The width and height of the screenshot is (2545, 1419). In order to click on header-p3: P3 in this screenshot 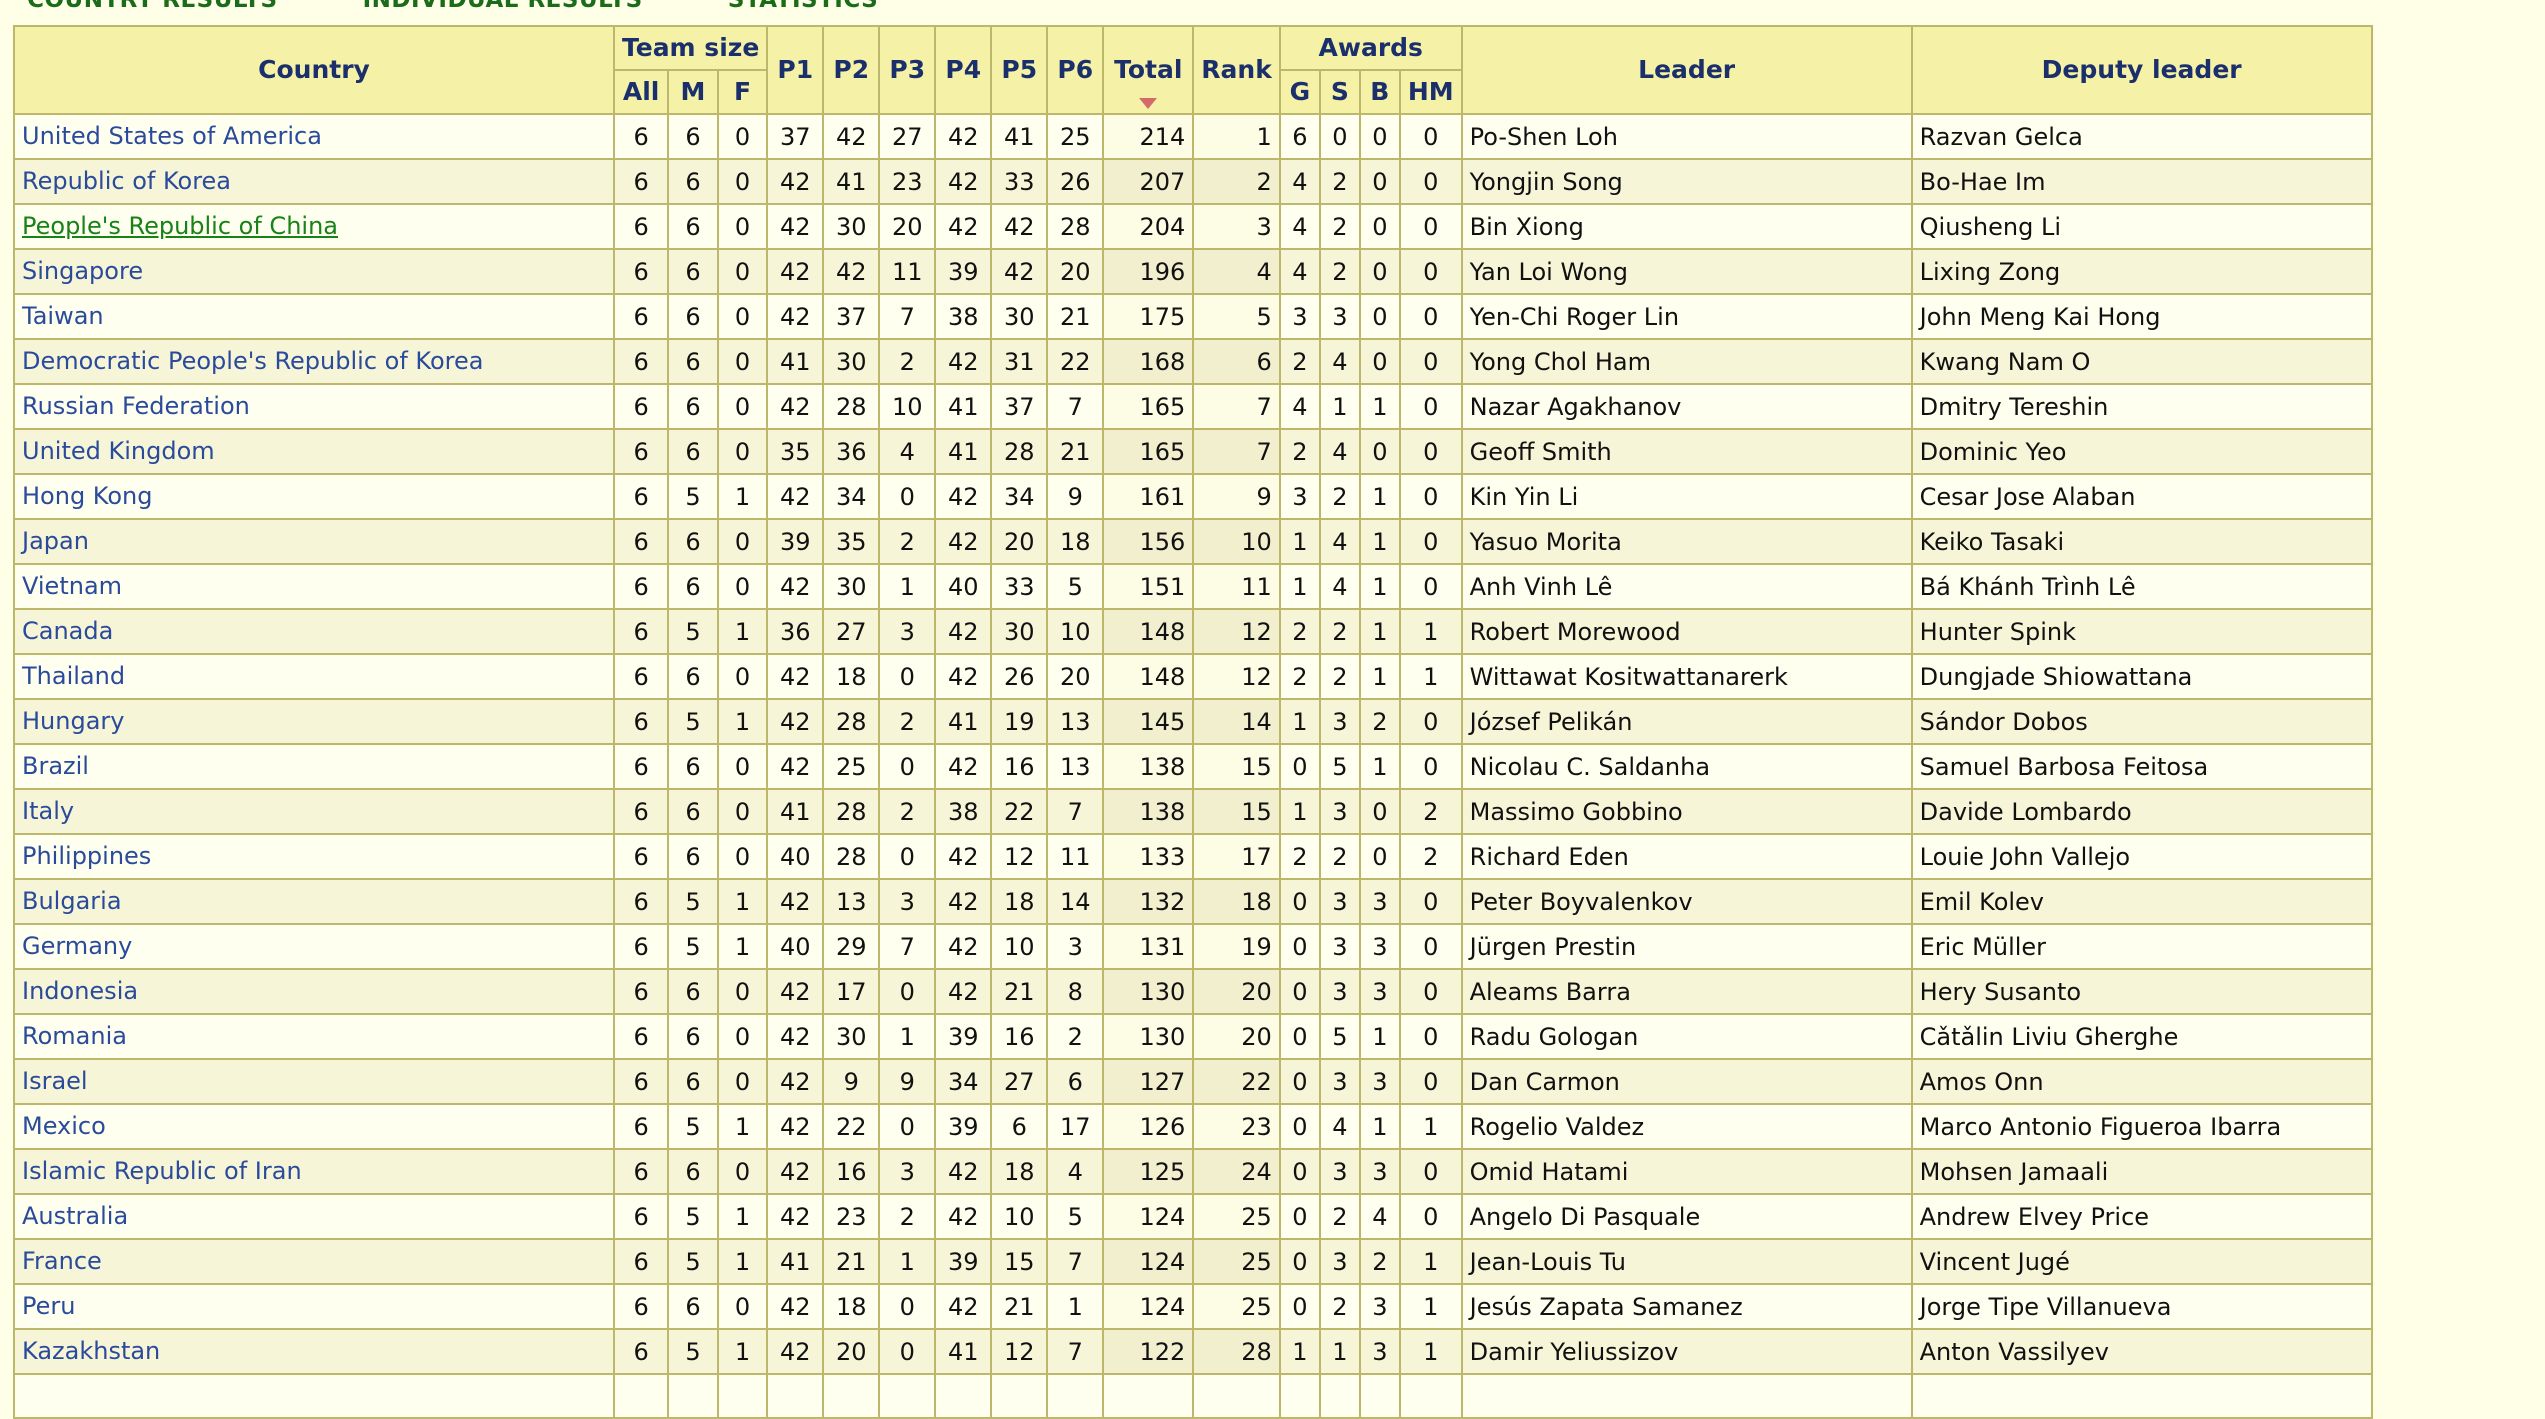, I will do `click(907, 70)`.